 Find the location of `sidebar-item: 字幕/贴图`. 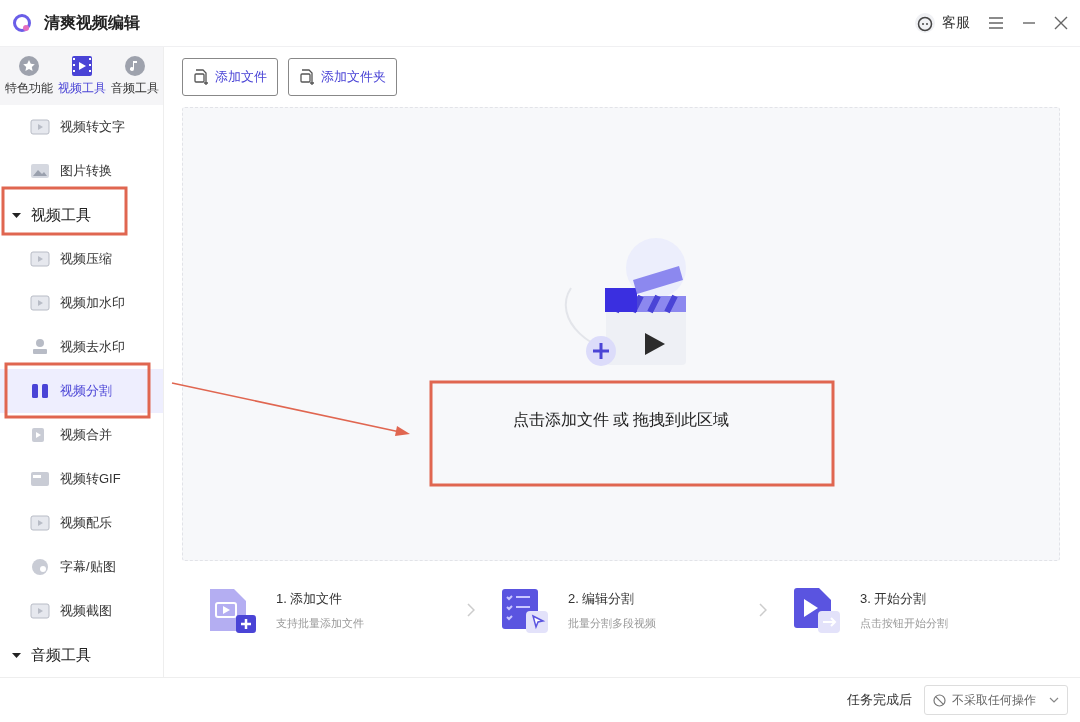

sidebar-item: 字幕/贴图 is located at coordinates (81, 567).